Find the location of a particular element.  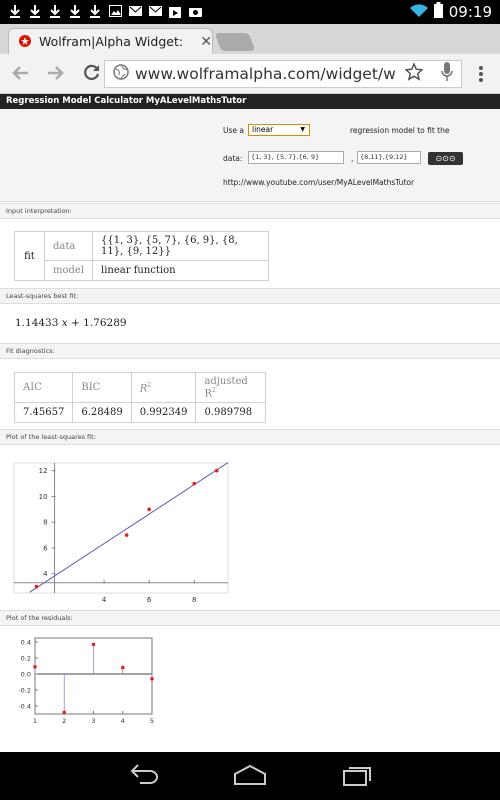

y-tick-label: 10 is located at coordinates (43, 497).